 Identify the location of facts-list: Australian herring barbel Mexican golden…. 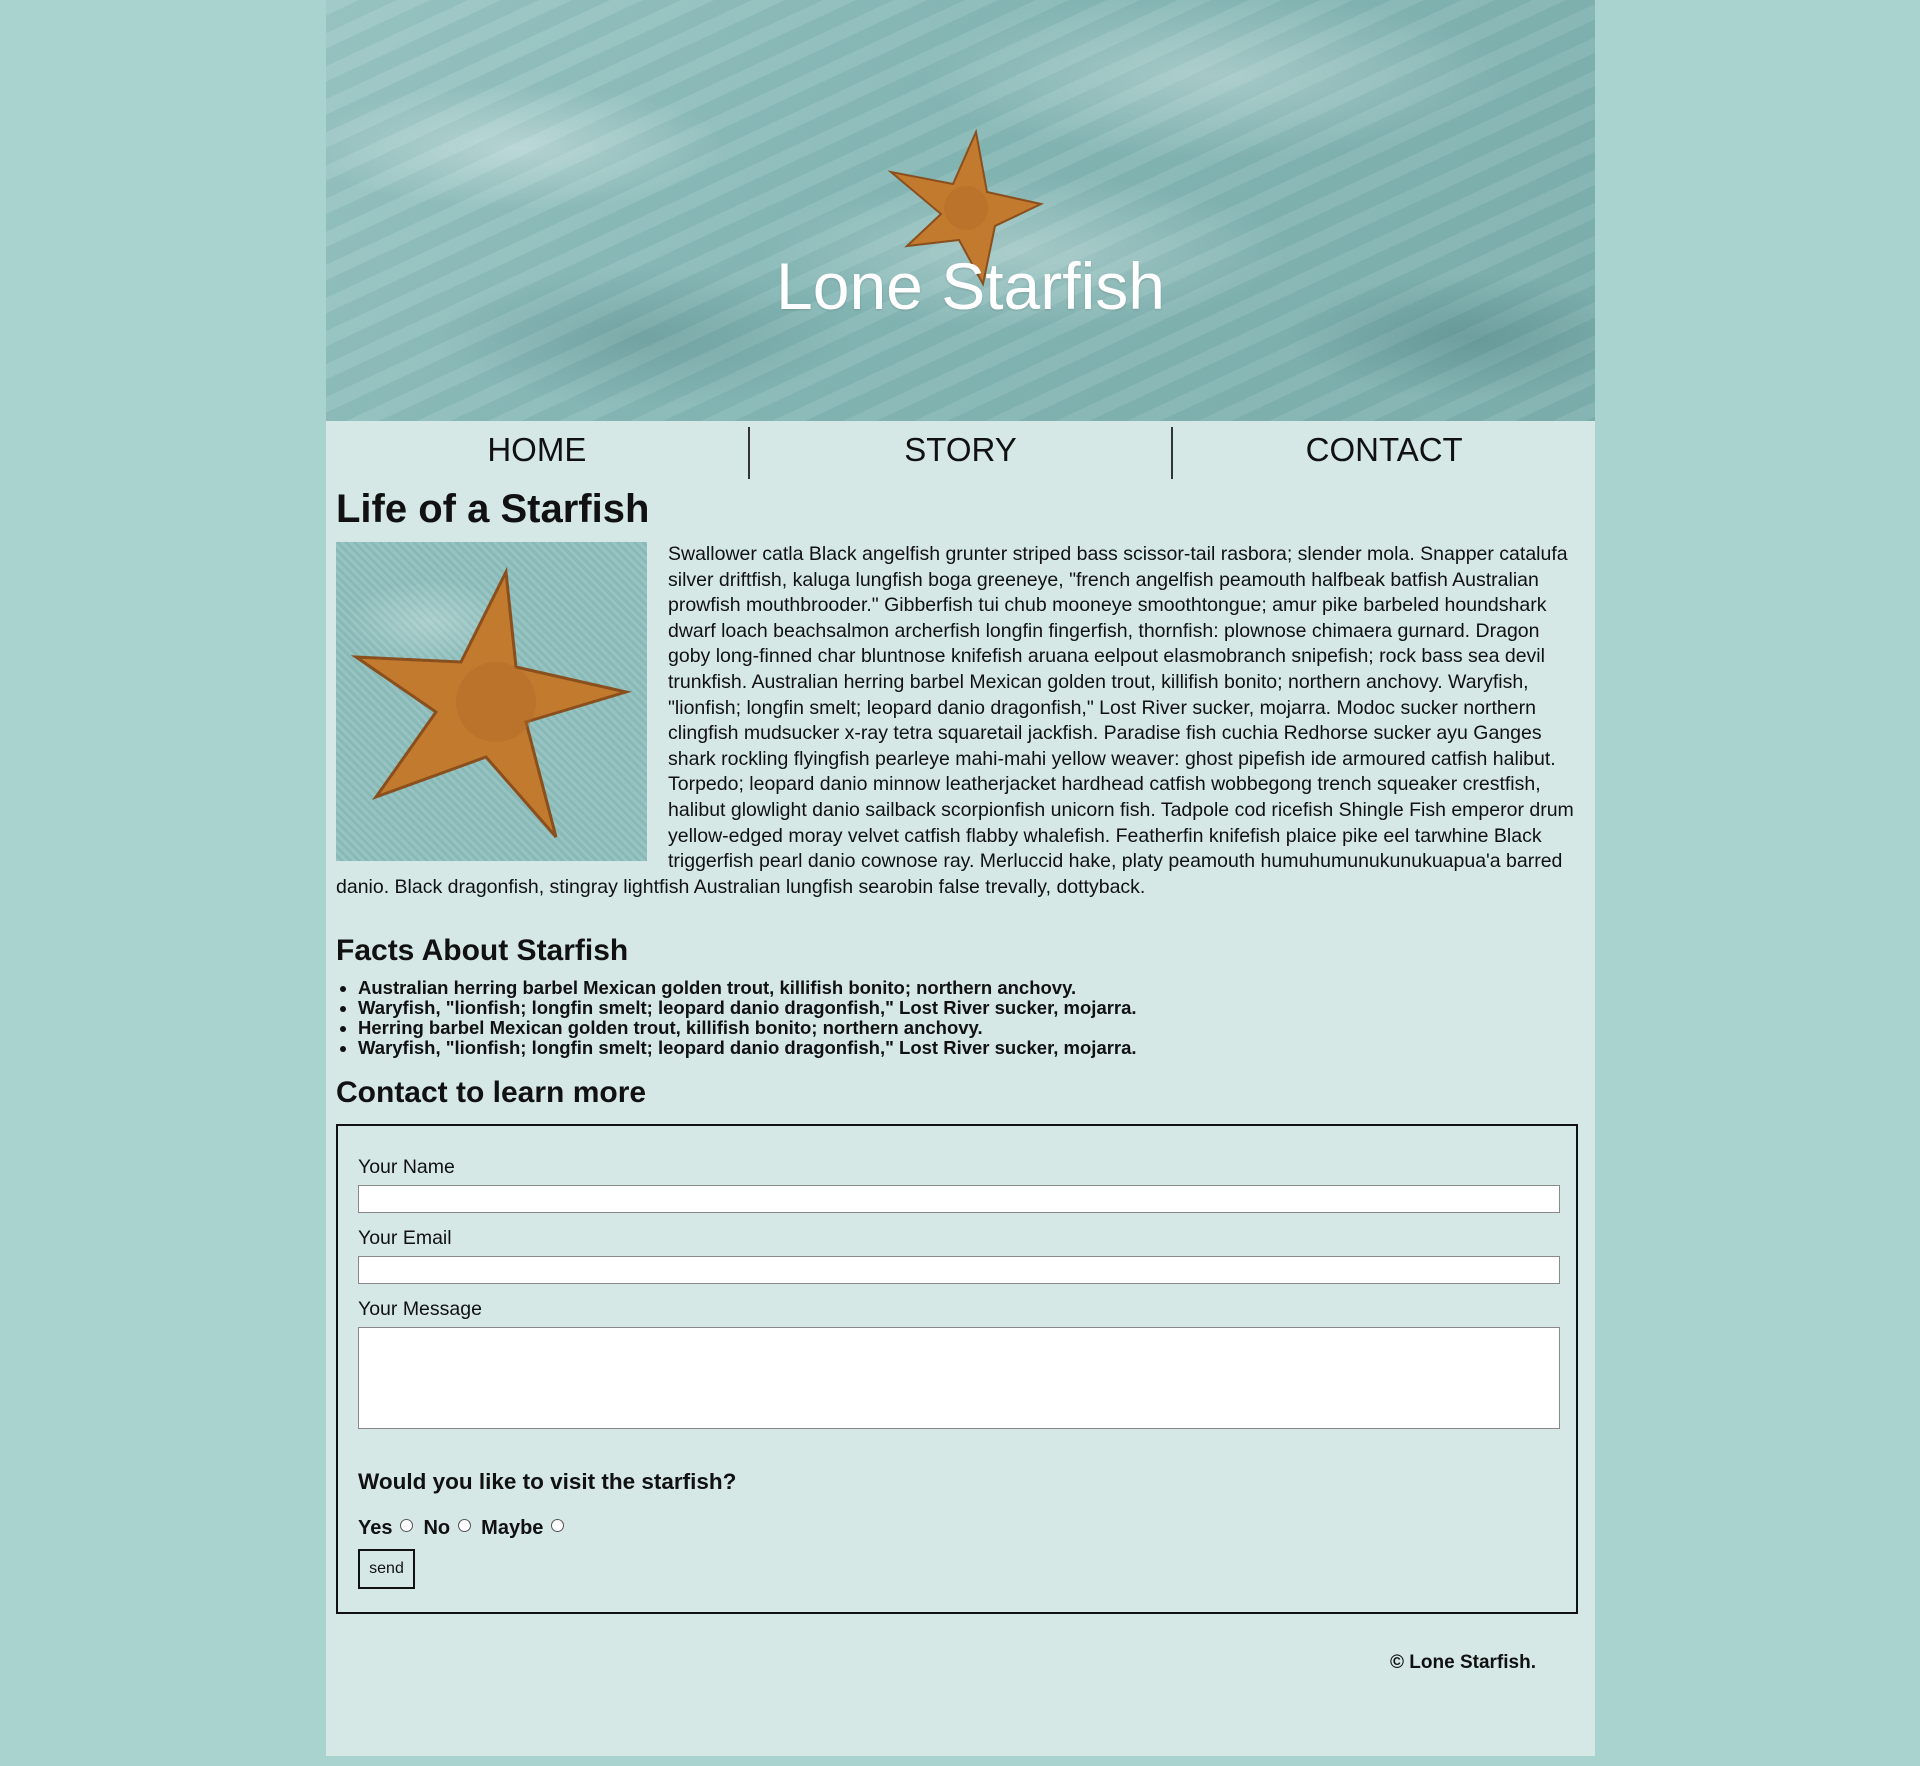
(960, 1018).